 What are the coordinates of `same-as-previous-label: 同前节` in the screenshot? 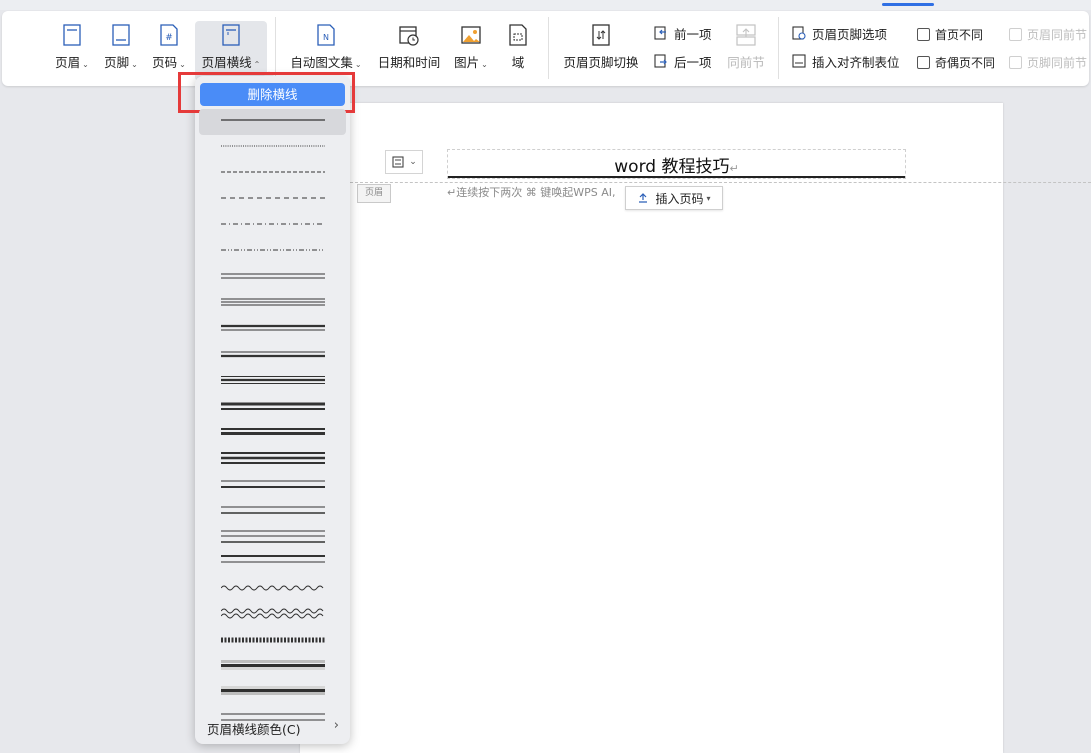 It's located at (746, 62).